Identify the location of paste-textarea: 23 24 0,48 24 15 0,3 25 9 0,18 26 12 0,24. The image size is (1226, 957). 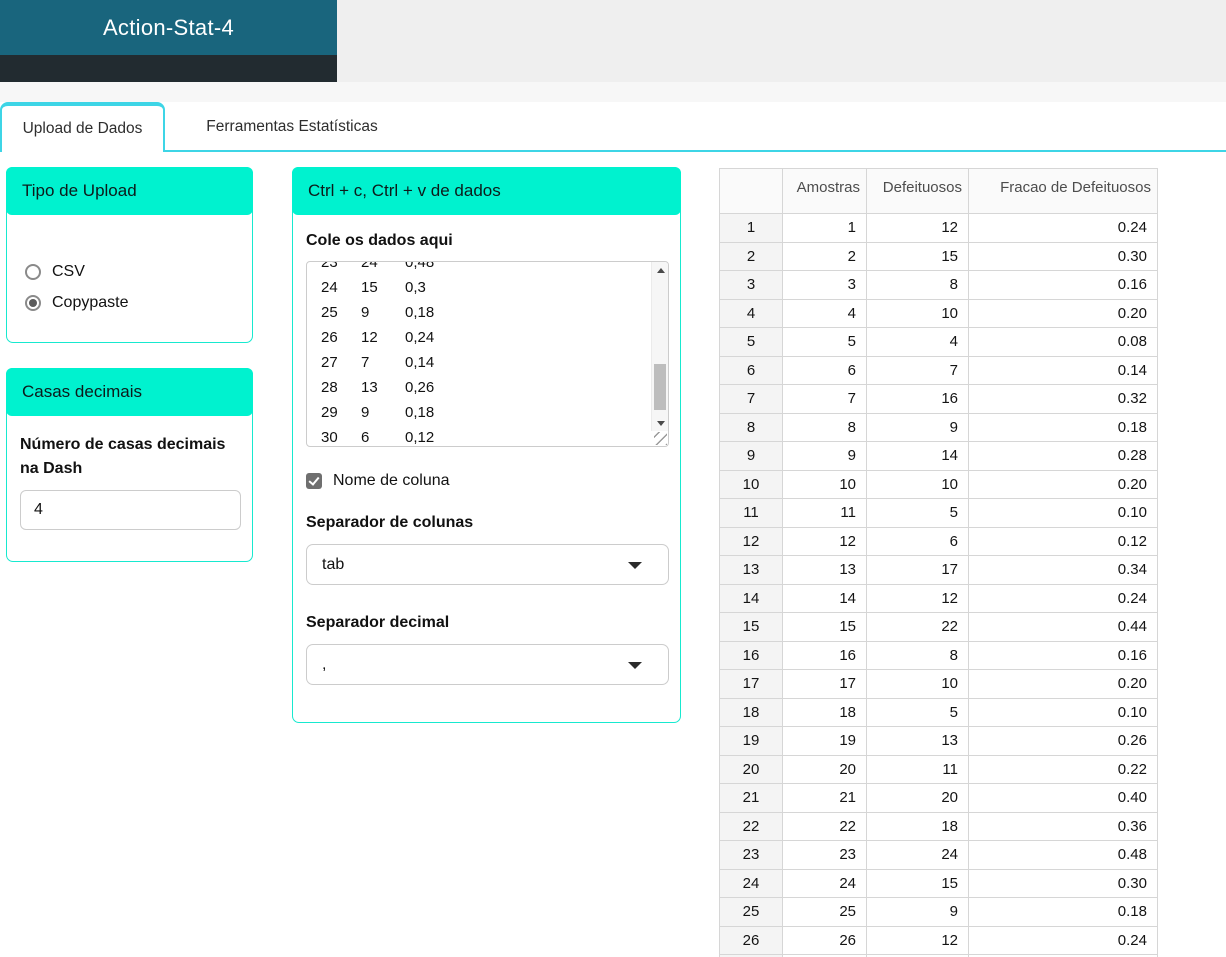
(487, 354).